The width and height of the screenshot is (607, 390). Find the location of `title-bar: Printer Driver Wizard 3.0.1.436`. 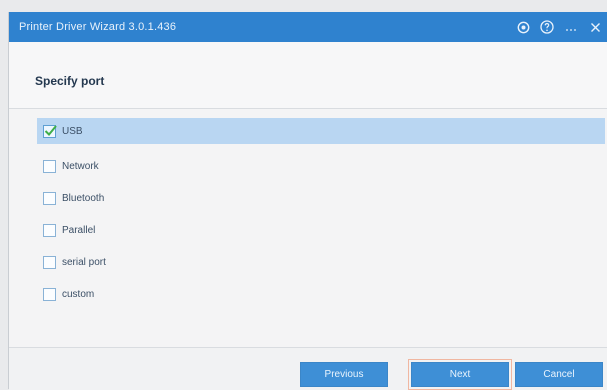

title-bar: Printer Driver Wizard 3.0.1.436 is located at coordinates (308, 27).